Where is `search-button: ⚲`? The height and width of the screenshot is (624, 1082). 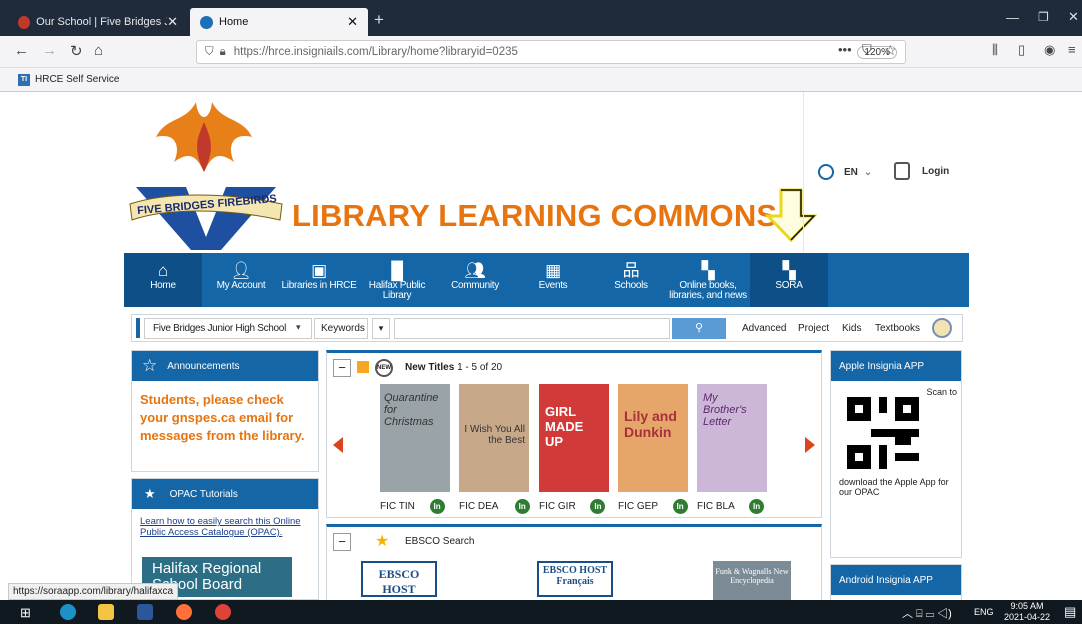
search-button: ⚲ is located at coordinates (699, 328).